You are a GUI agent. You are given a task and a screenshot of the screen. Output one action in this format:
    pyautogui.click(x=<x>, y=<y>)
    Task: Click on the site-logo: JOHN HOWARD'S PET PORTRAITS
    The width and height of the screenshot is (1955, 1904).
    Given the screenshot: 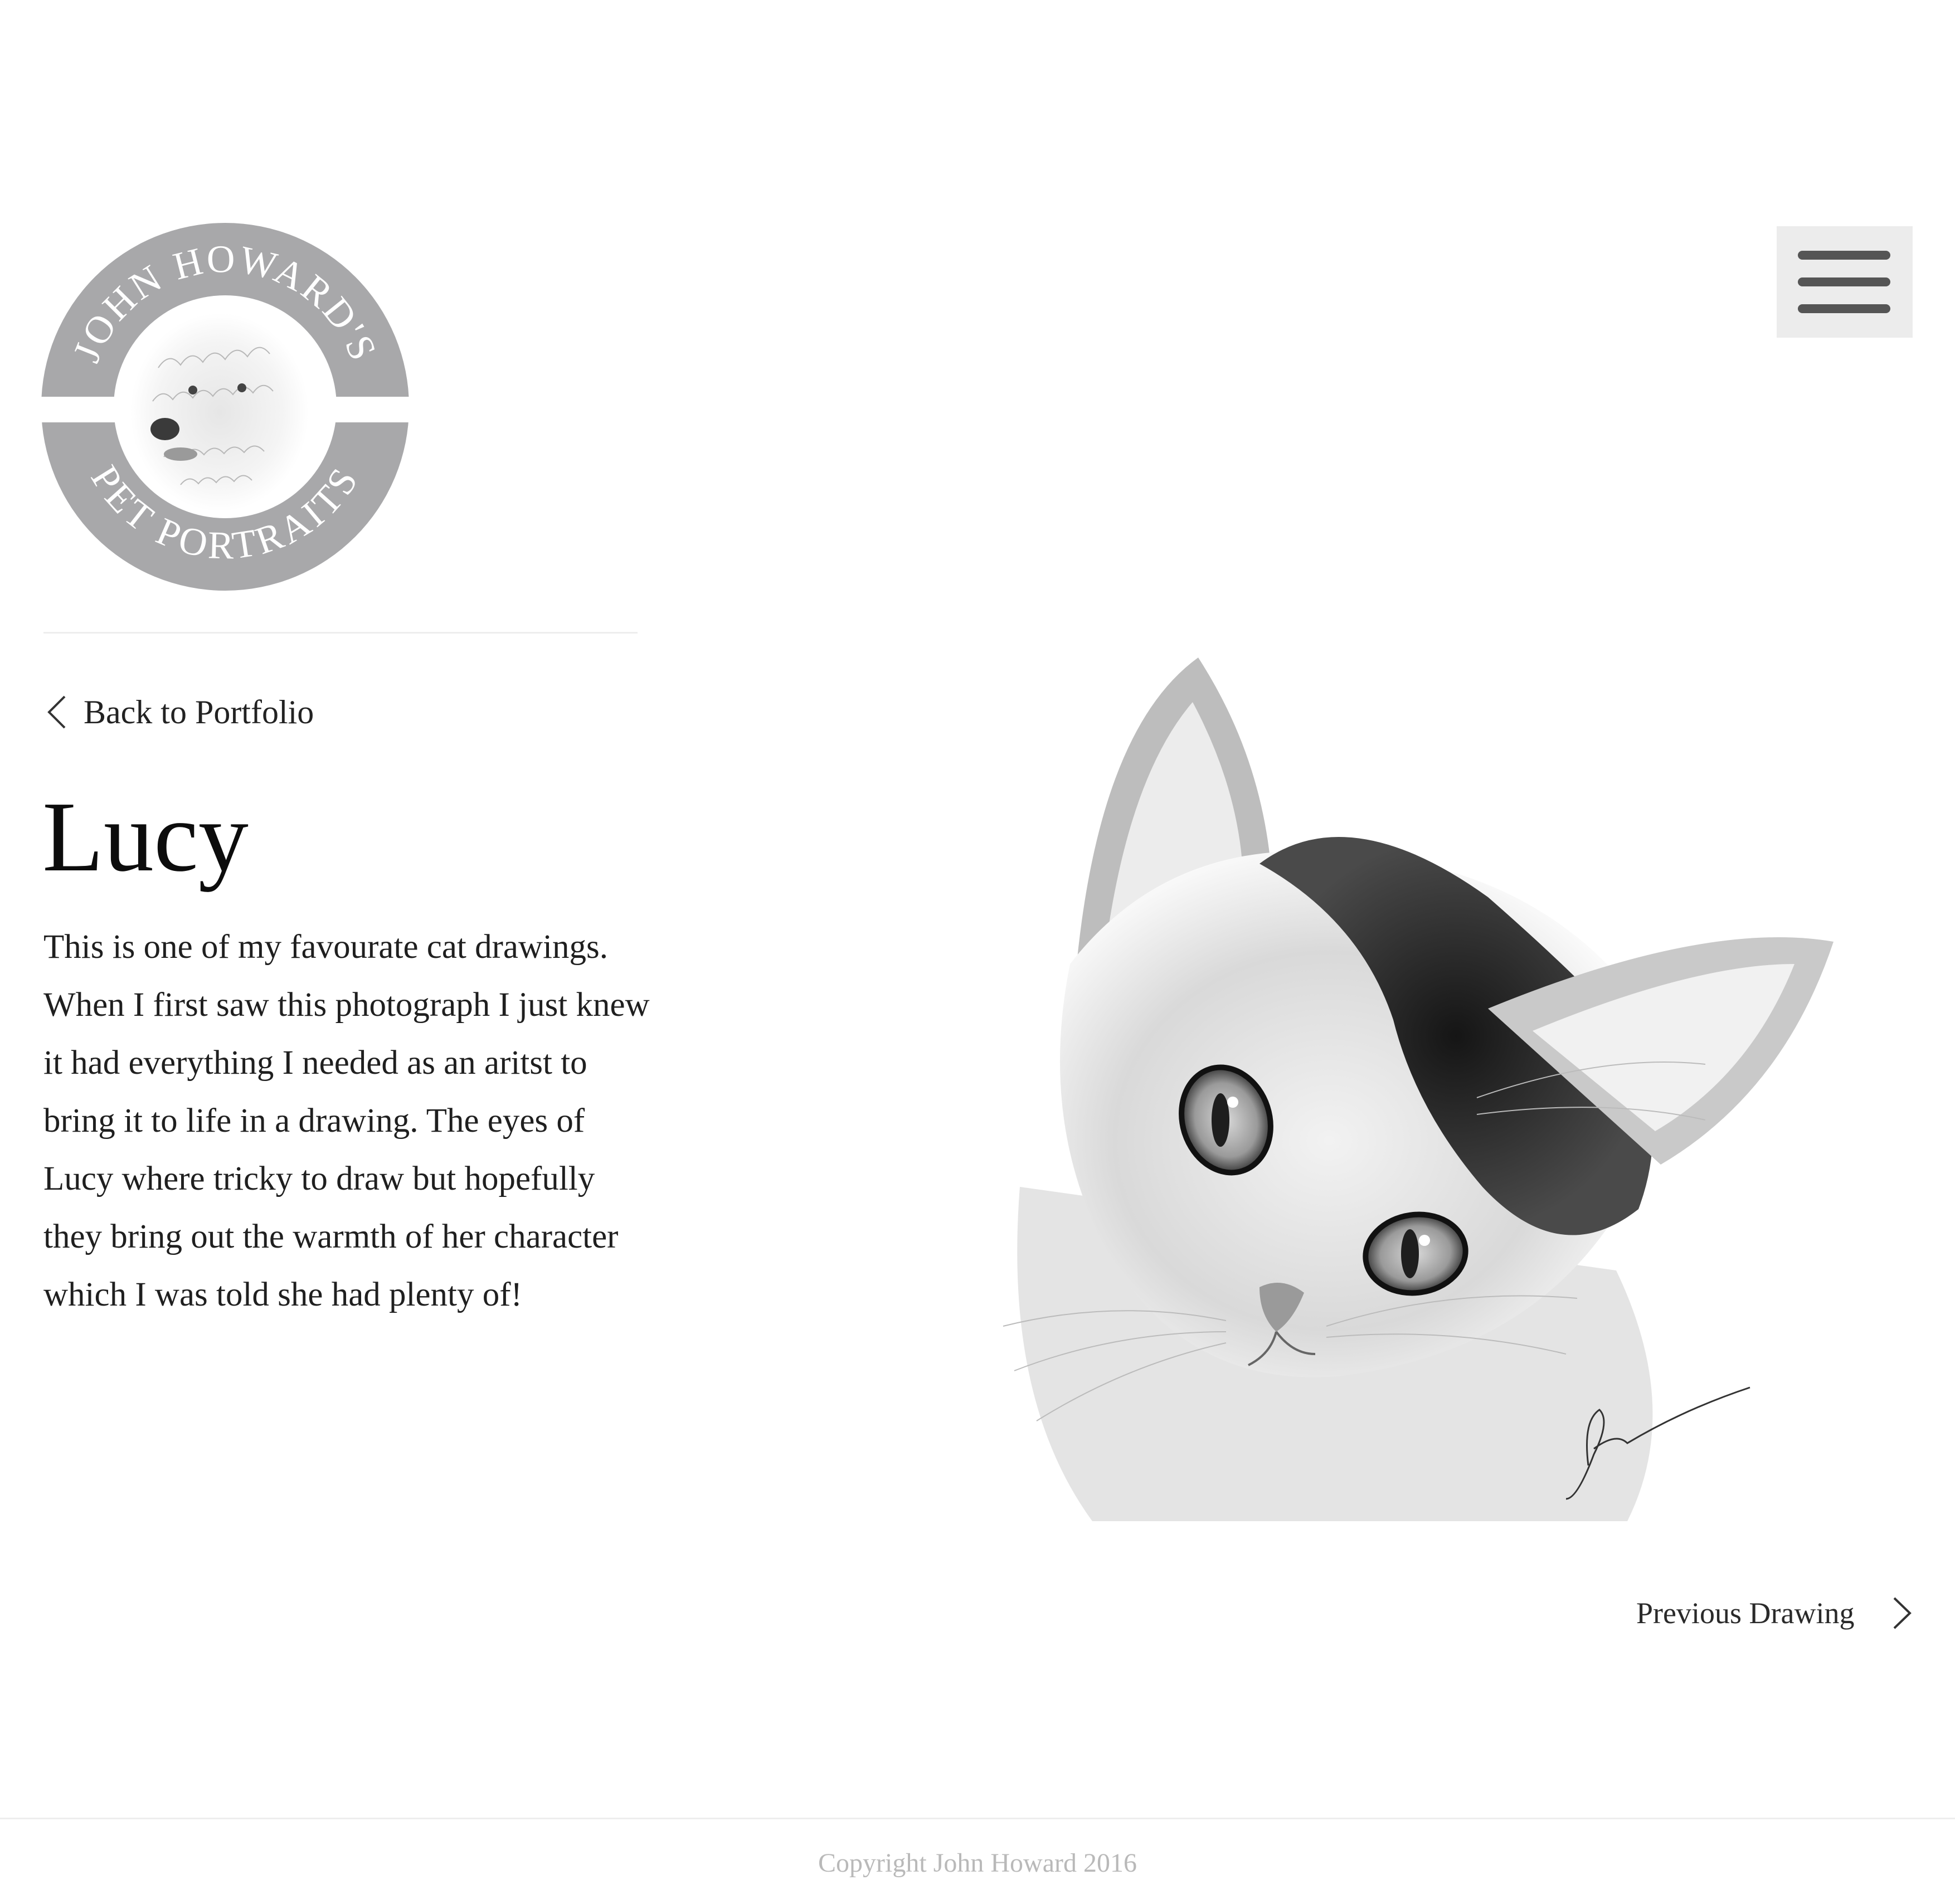 What is the action you would take?
    pyautogui.click(x=225, y=407)
    